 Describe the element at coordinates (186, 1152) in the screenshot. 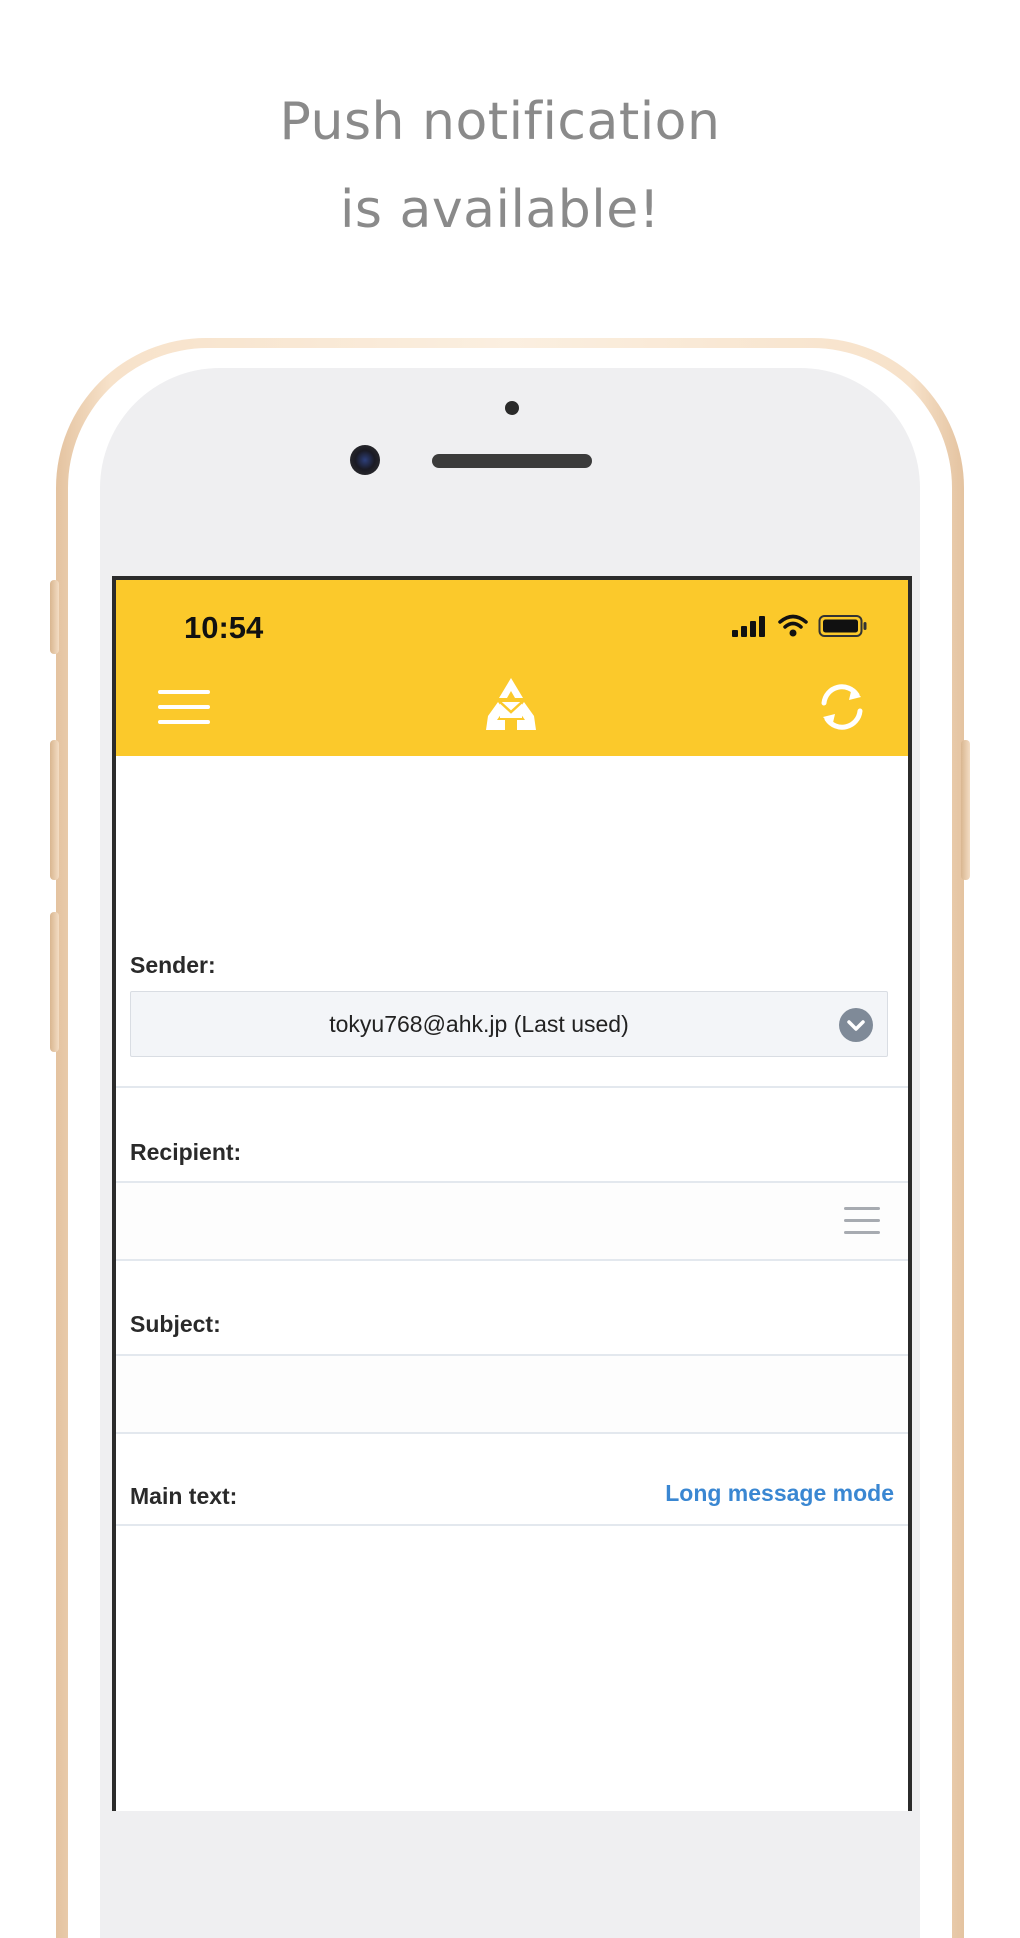

I see `recipient-label: Recipient:` at that location.